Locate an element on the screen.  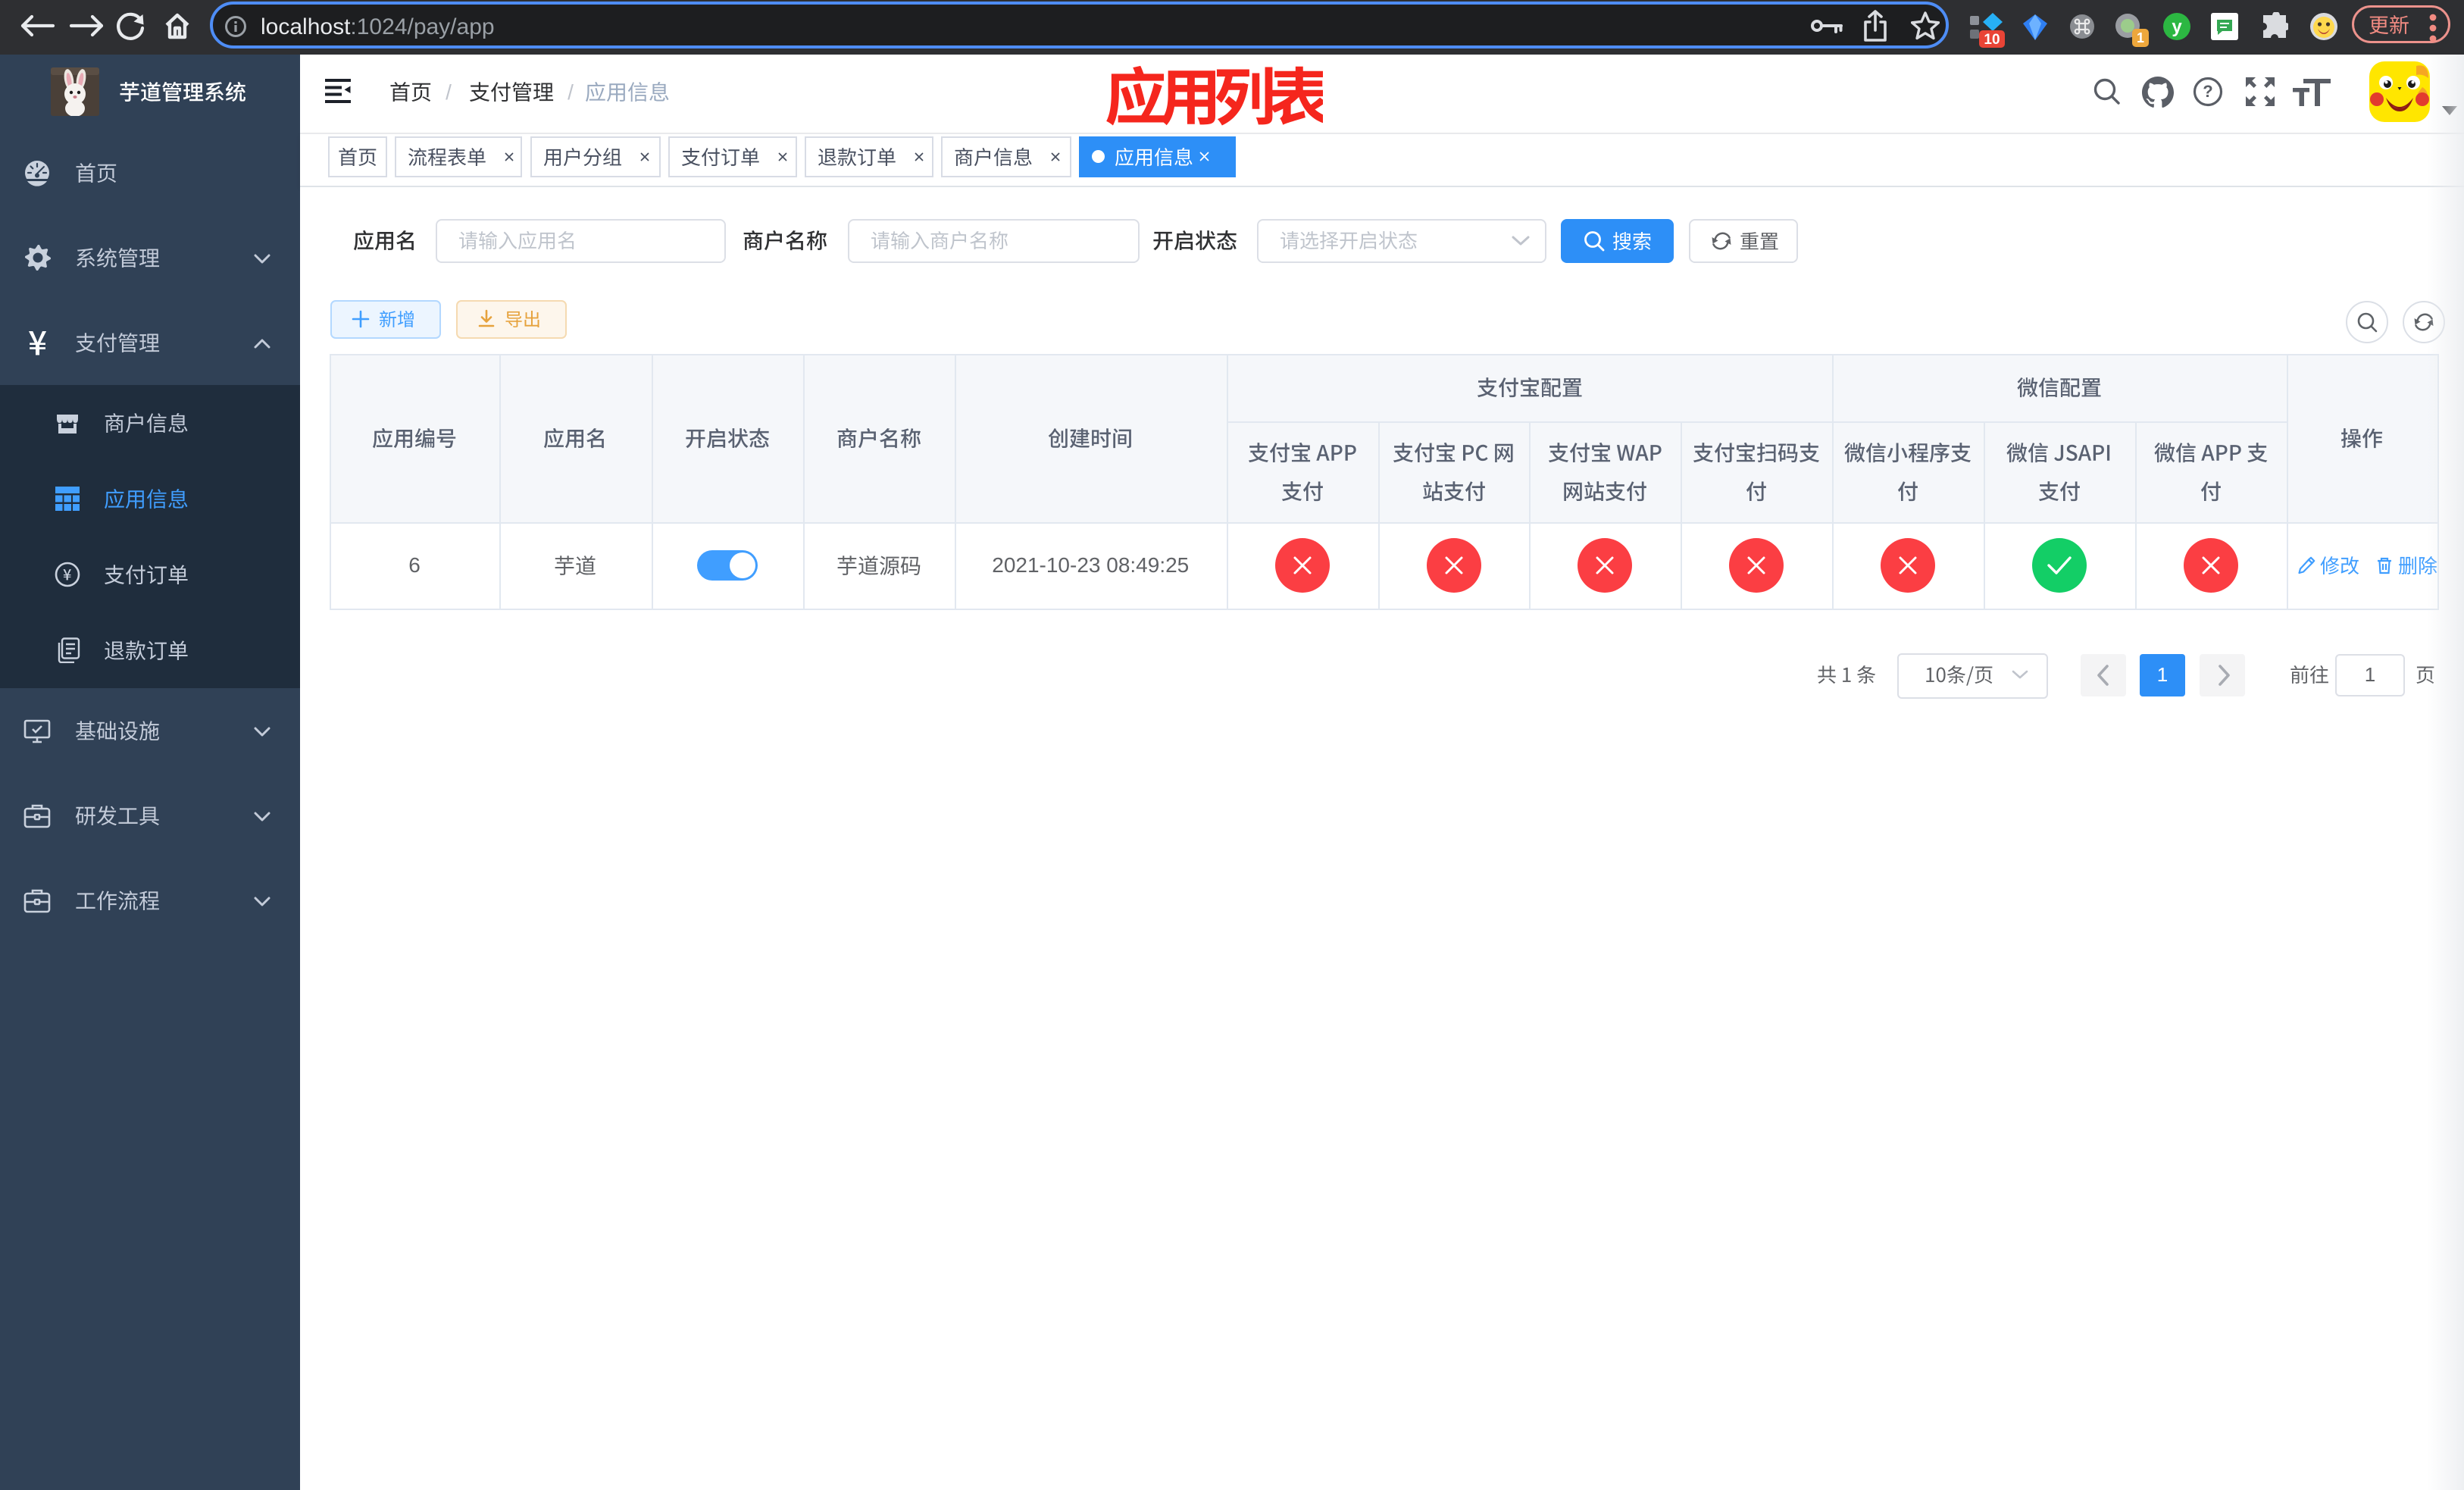
svg-text: 1 is located at coordinates (2140, 37).